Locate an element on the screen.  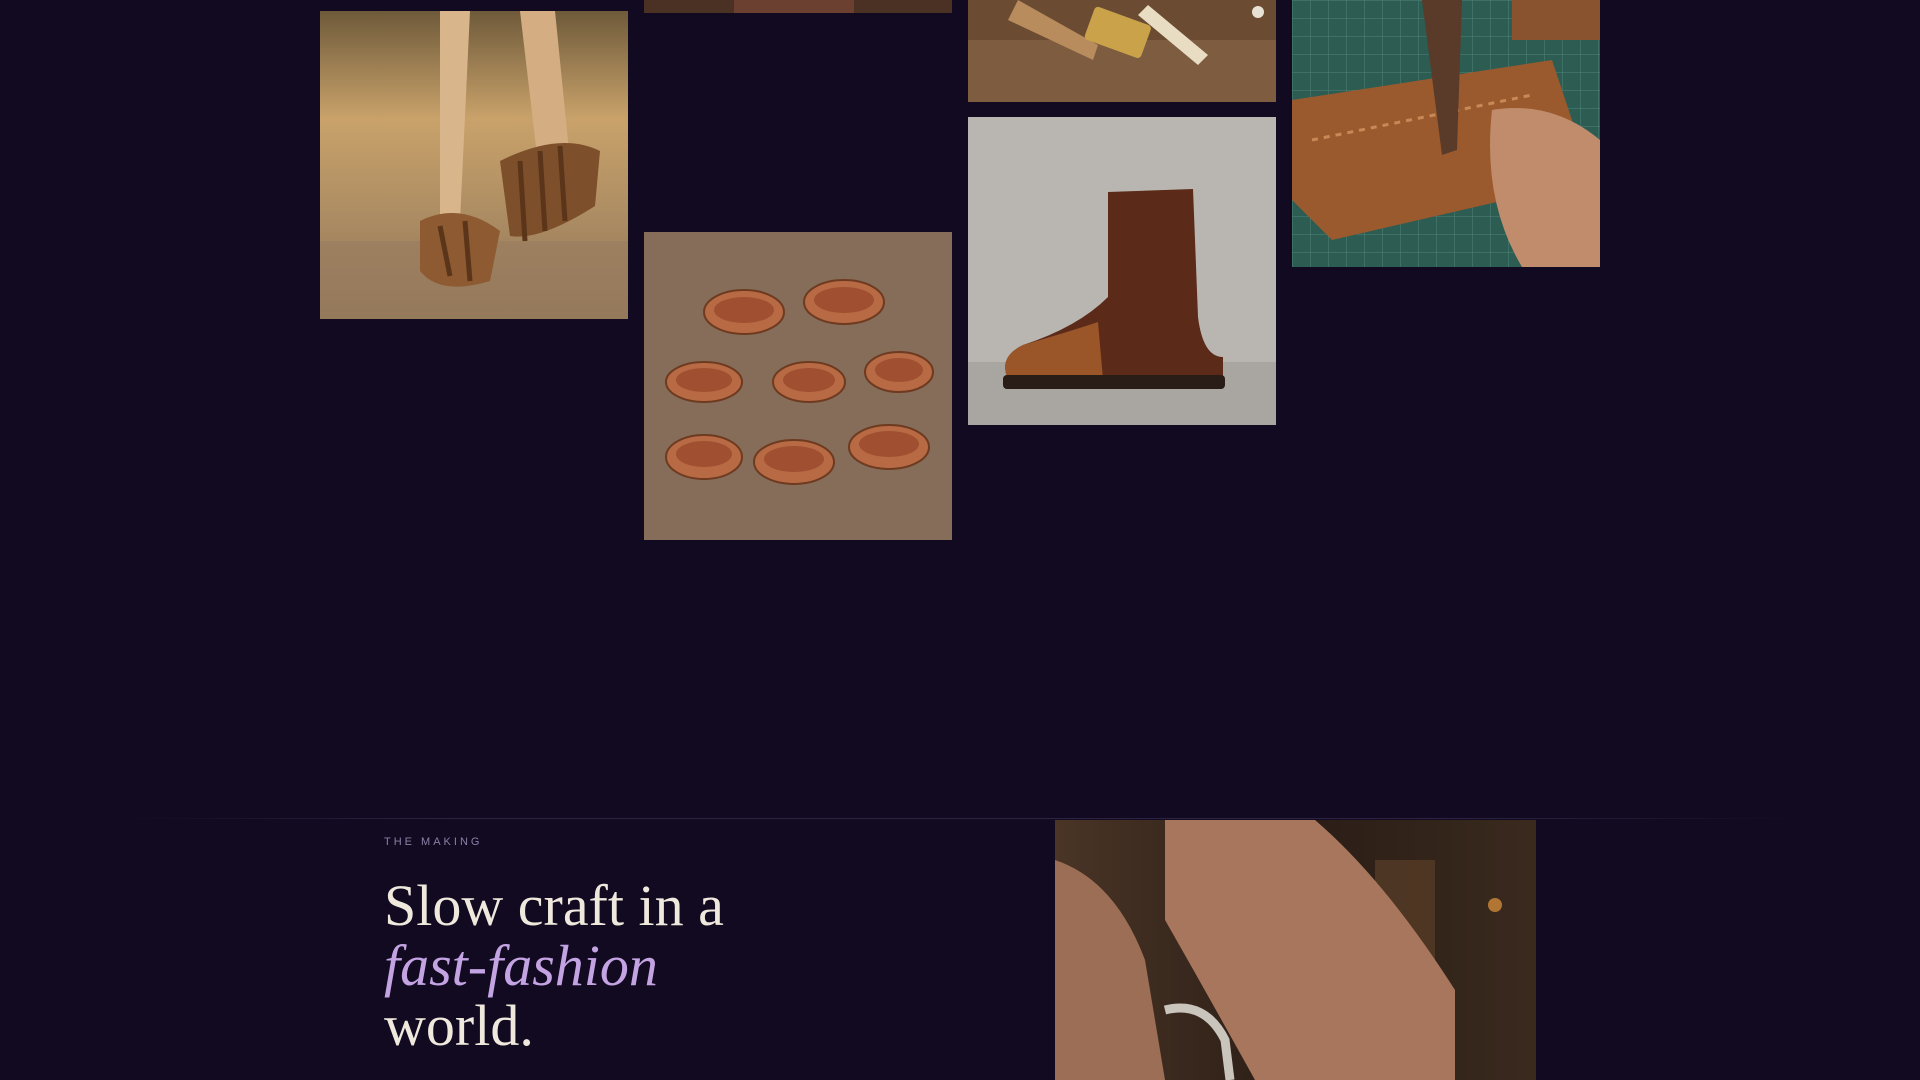
gallery-image-stitching is located at coordinates (1446, 133).